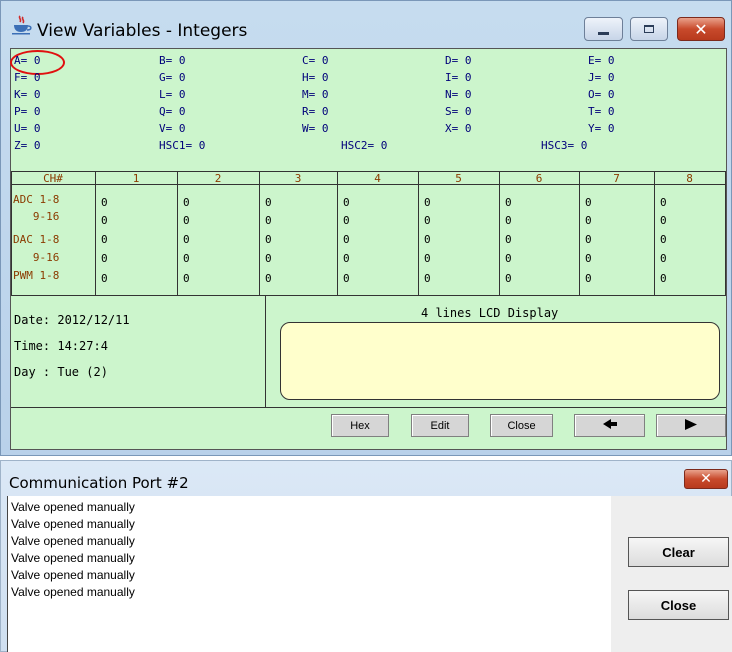 Image resolution: width=732 pixels, height=652 pixels. I want to click on var-p: P= 0, so click(27, 111).